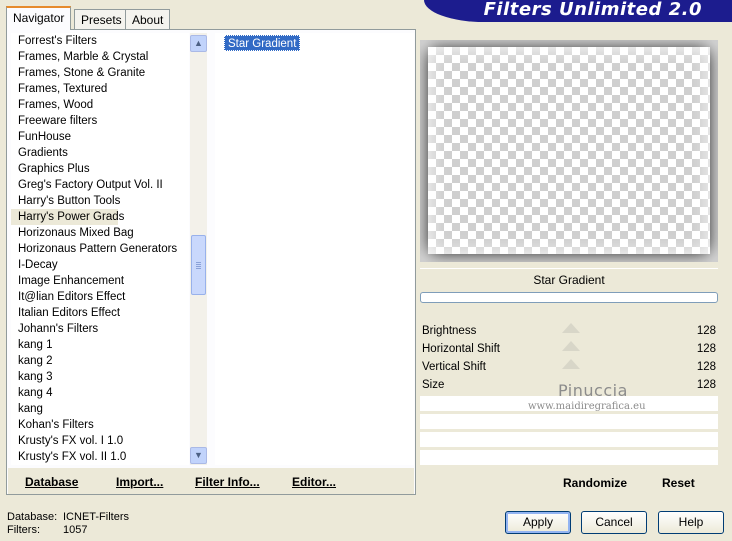 The width and height of the screenshot is (732, 541). What do you see at coordinates (75, 530) in the screenshot?
I see `filters-count-value: 1057` at bounding box center [75, 530].